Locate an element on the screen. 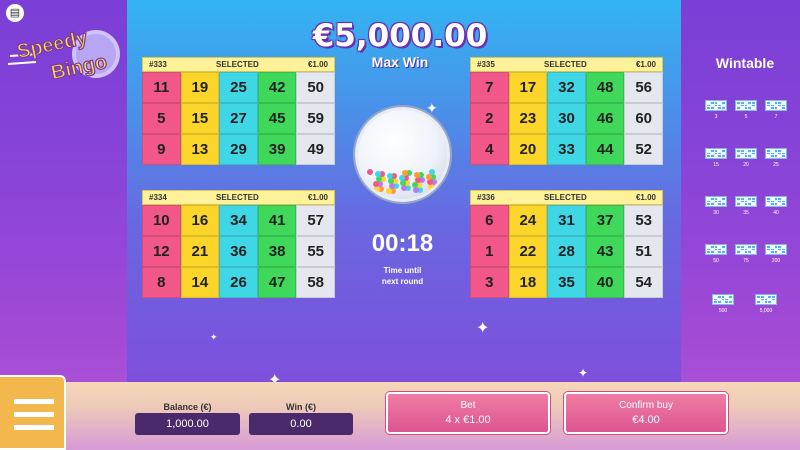 The image size is (800, 450). sparkle-icon: ✦ is located at coordinates (432, 108).